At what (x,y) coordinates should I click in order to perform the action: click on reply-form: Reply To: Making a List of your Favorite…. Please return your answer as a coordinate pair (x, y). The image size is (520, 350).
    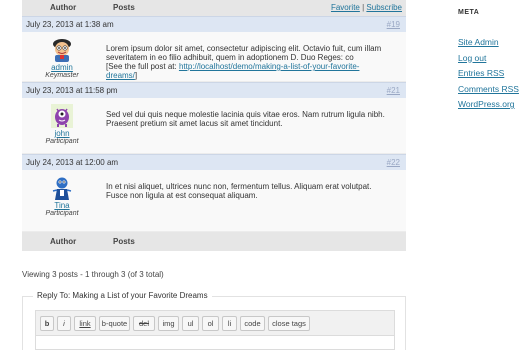
    Looking at the image, I should click on (214, 320).